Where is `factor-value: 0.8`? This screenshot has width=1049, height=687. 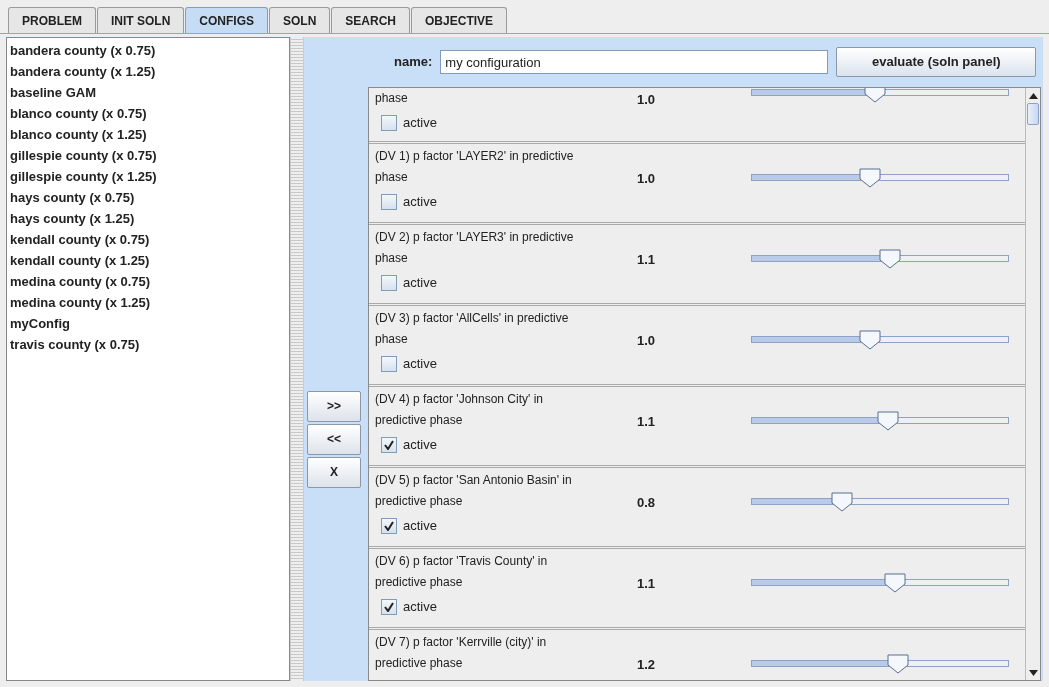
factor-value: 0.8 is located at coordinates (646, 502).